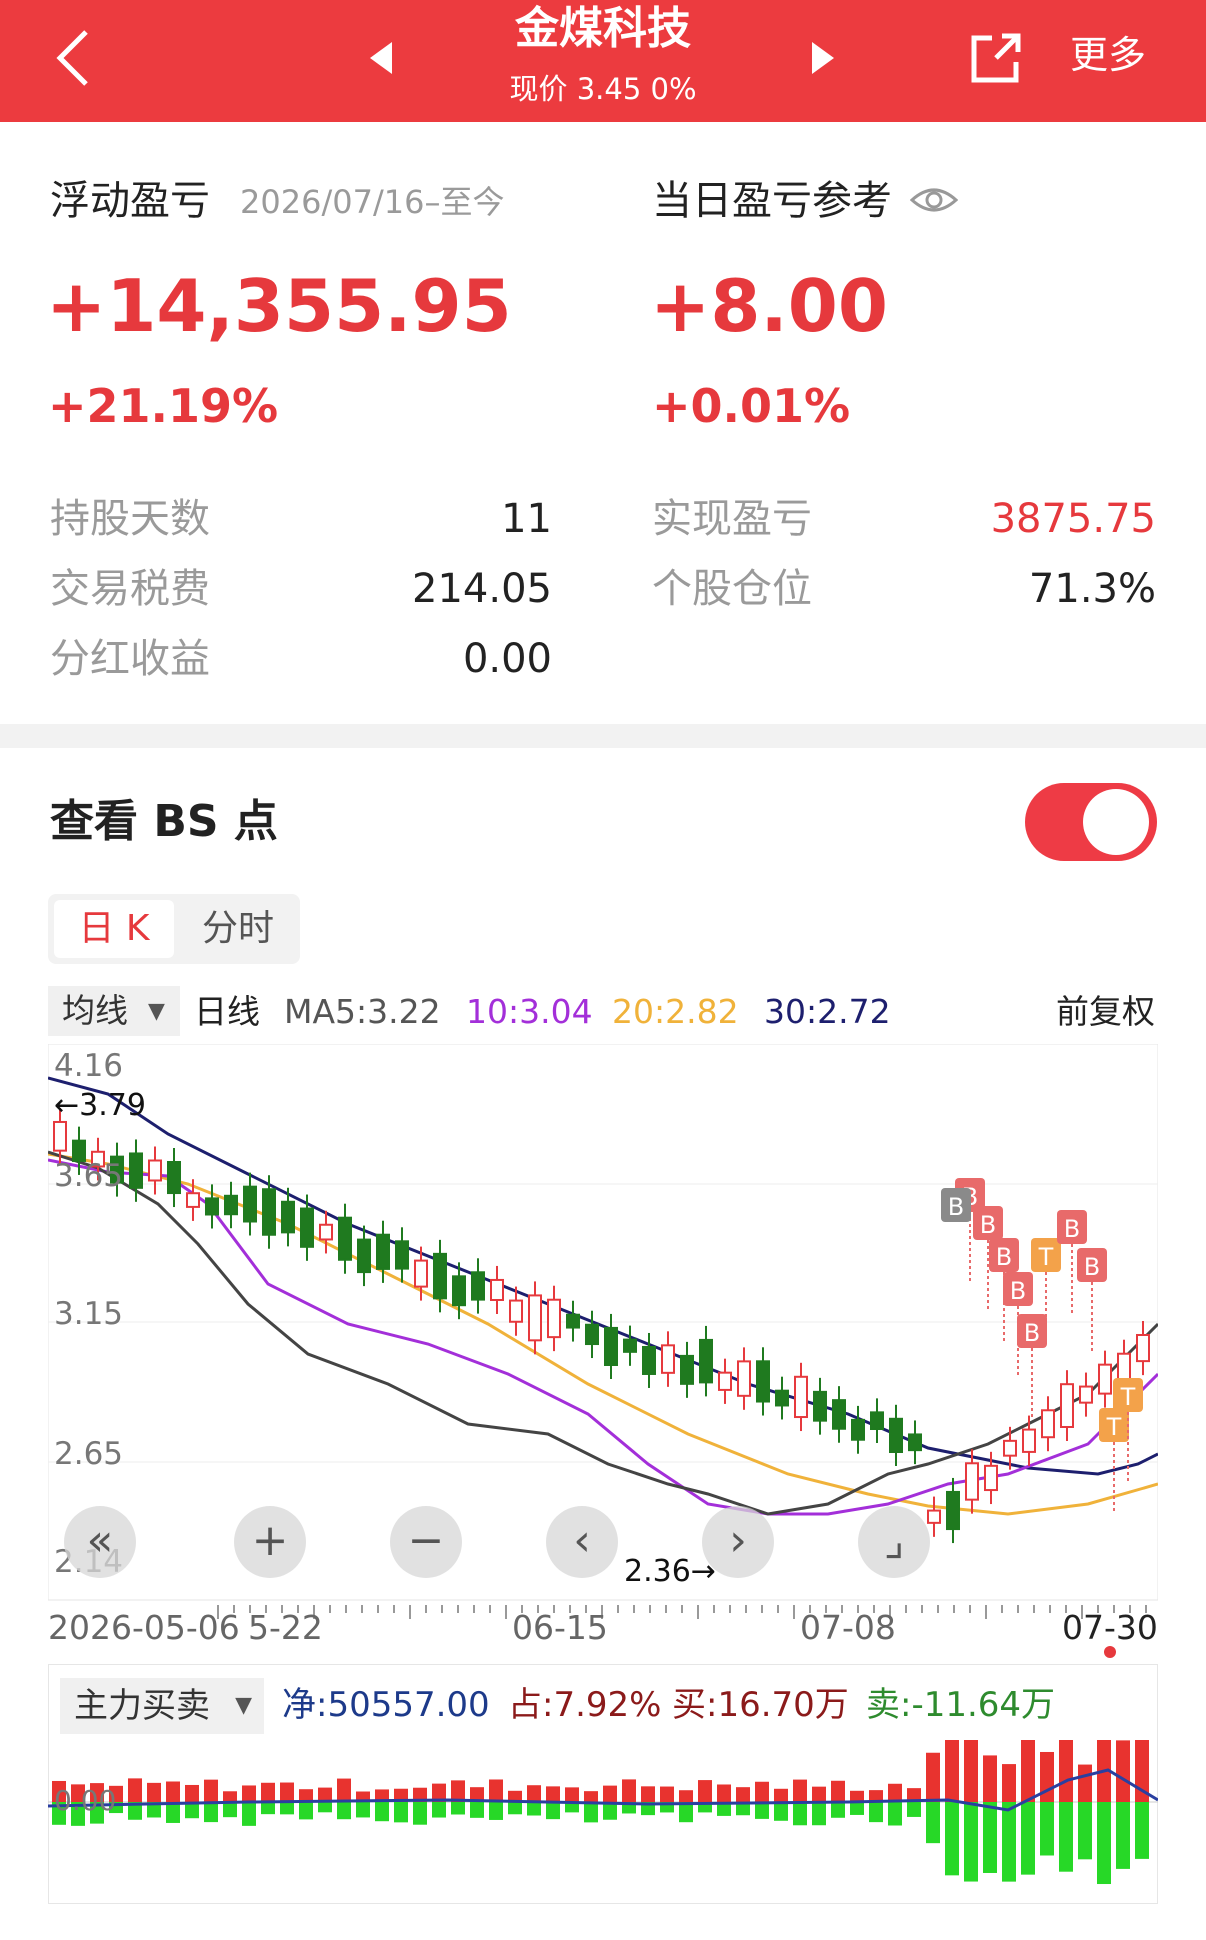  Describe the element at coordinates (163, 406) in the screenshot. I see `floating-pnl-pct: +21.19%` at that location.